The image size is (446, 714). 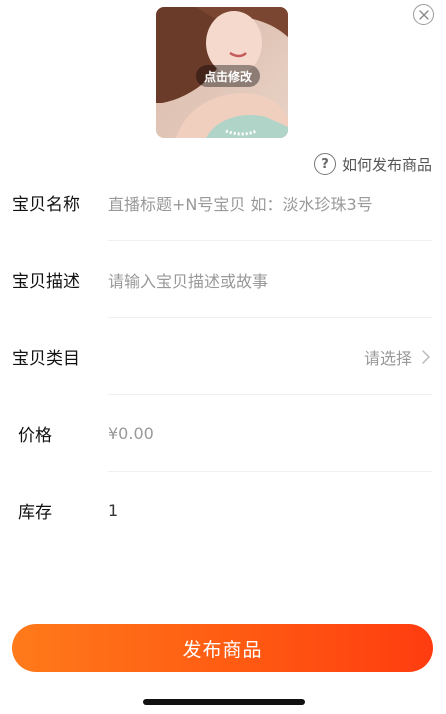 I want to click on stock-label: 库存, so click(x=35, y=513).